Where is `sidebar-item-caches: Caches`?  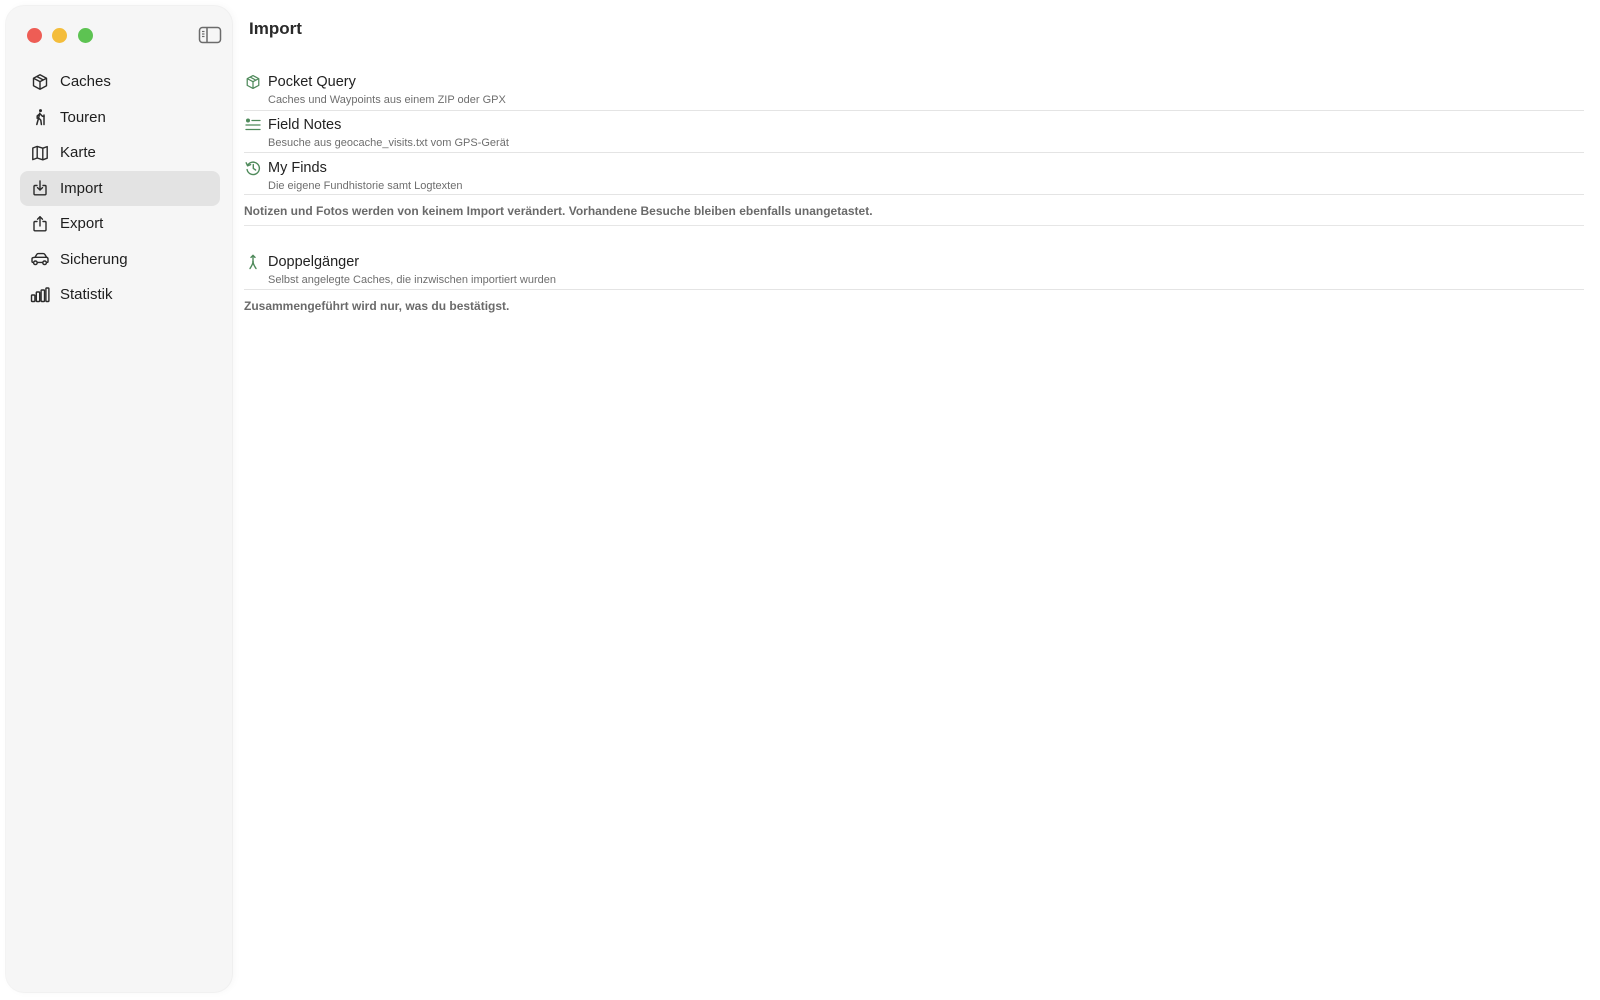 sidebar-item-caches: Caches is located at coordinates (120, 81).